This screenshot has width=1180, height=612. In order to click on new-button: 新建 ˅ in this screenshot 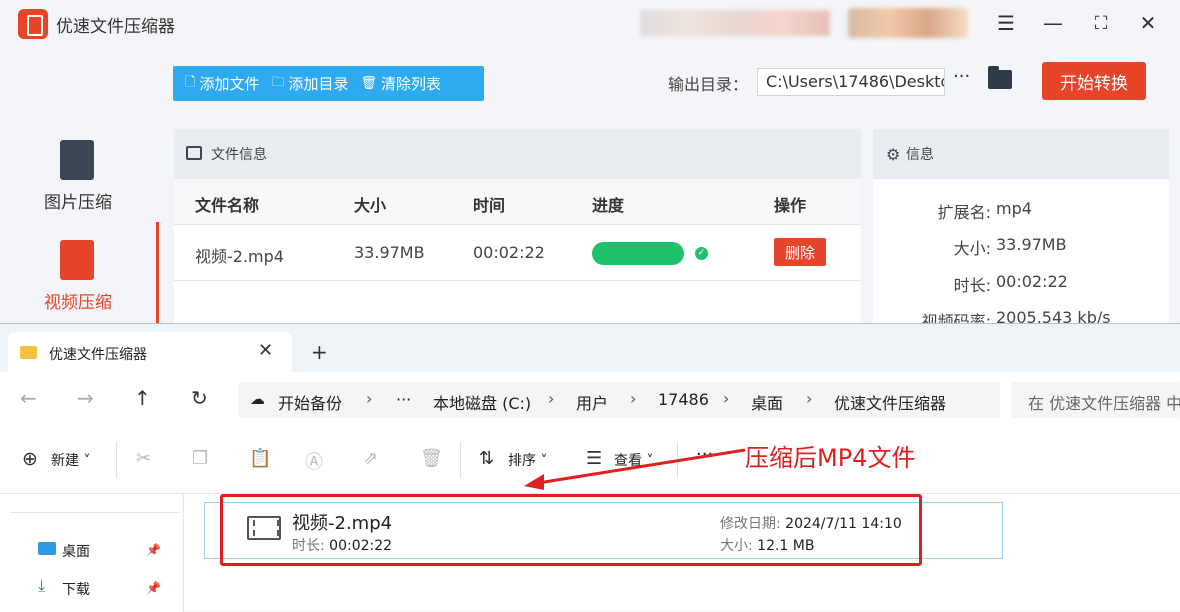, I will do `click(70, 460)`.